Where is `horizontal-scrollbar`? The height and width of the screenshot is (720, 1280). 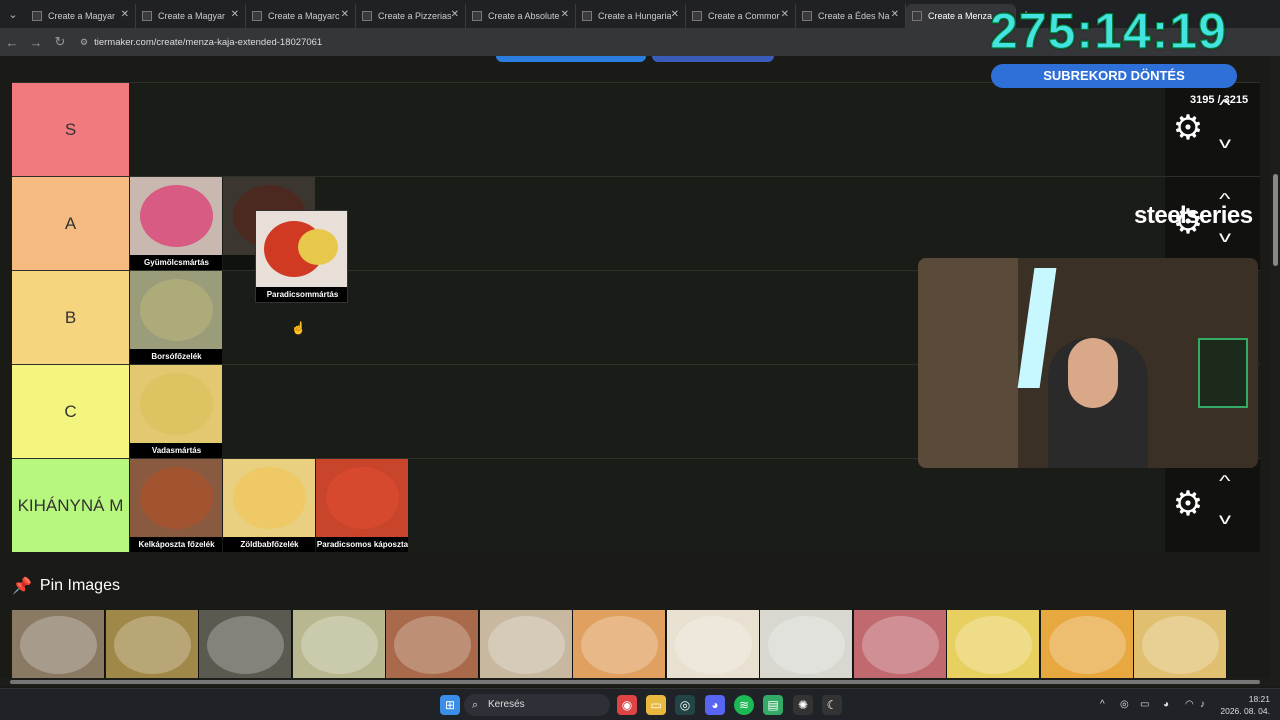
horizontal-scrollbar is located at coordinates (640, 682).